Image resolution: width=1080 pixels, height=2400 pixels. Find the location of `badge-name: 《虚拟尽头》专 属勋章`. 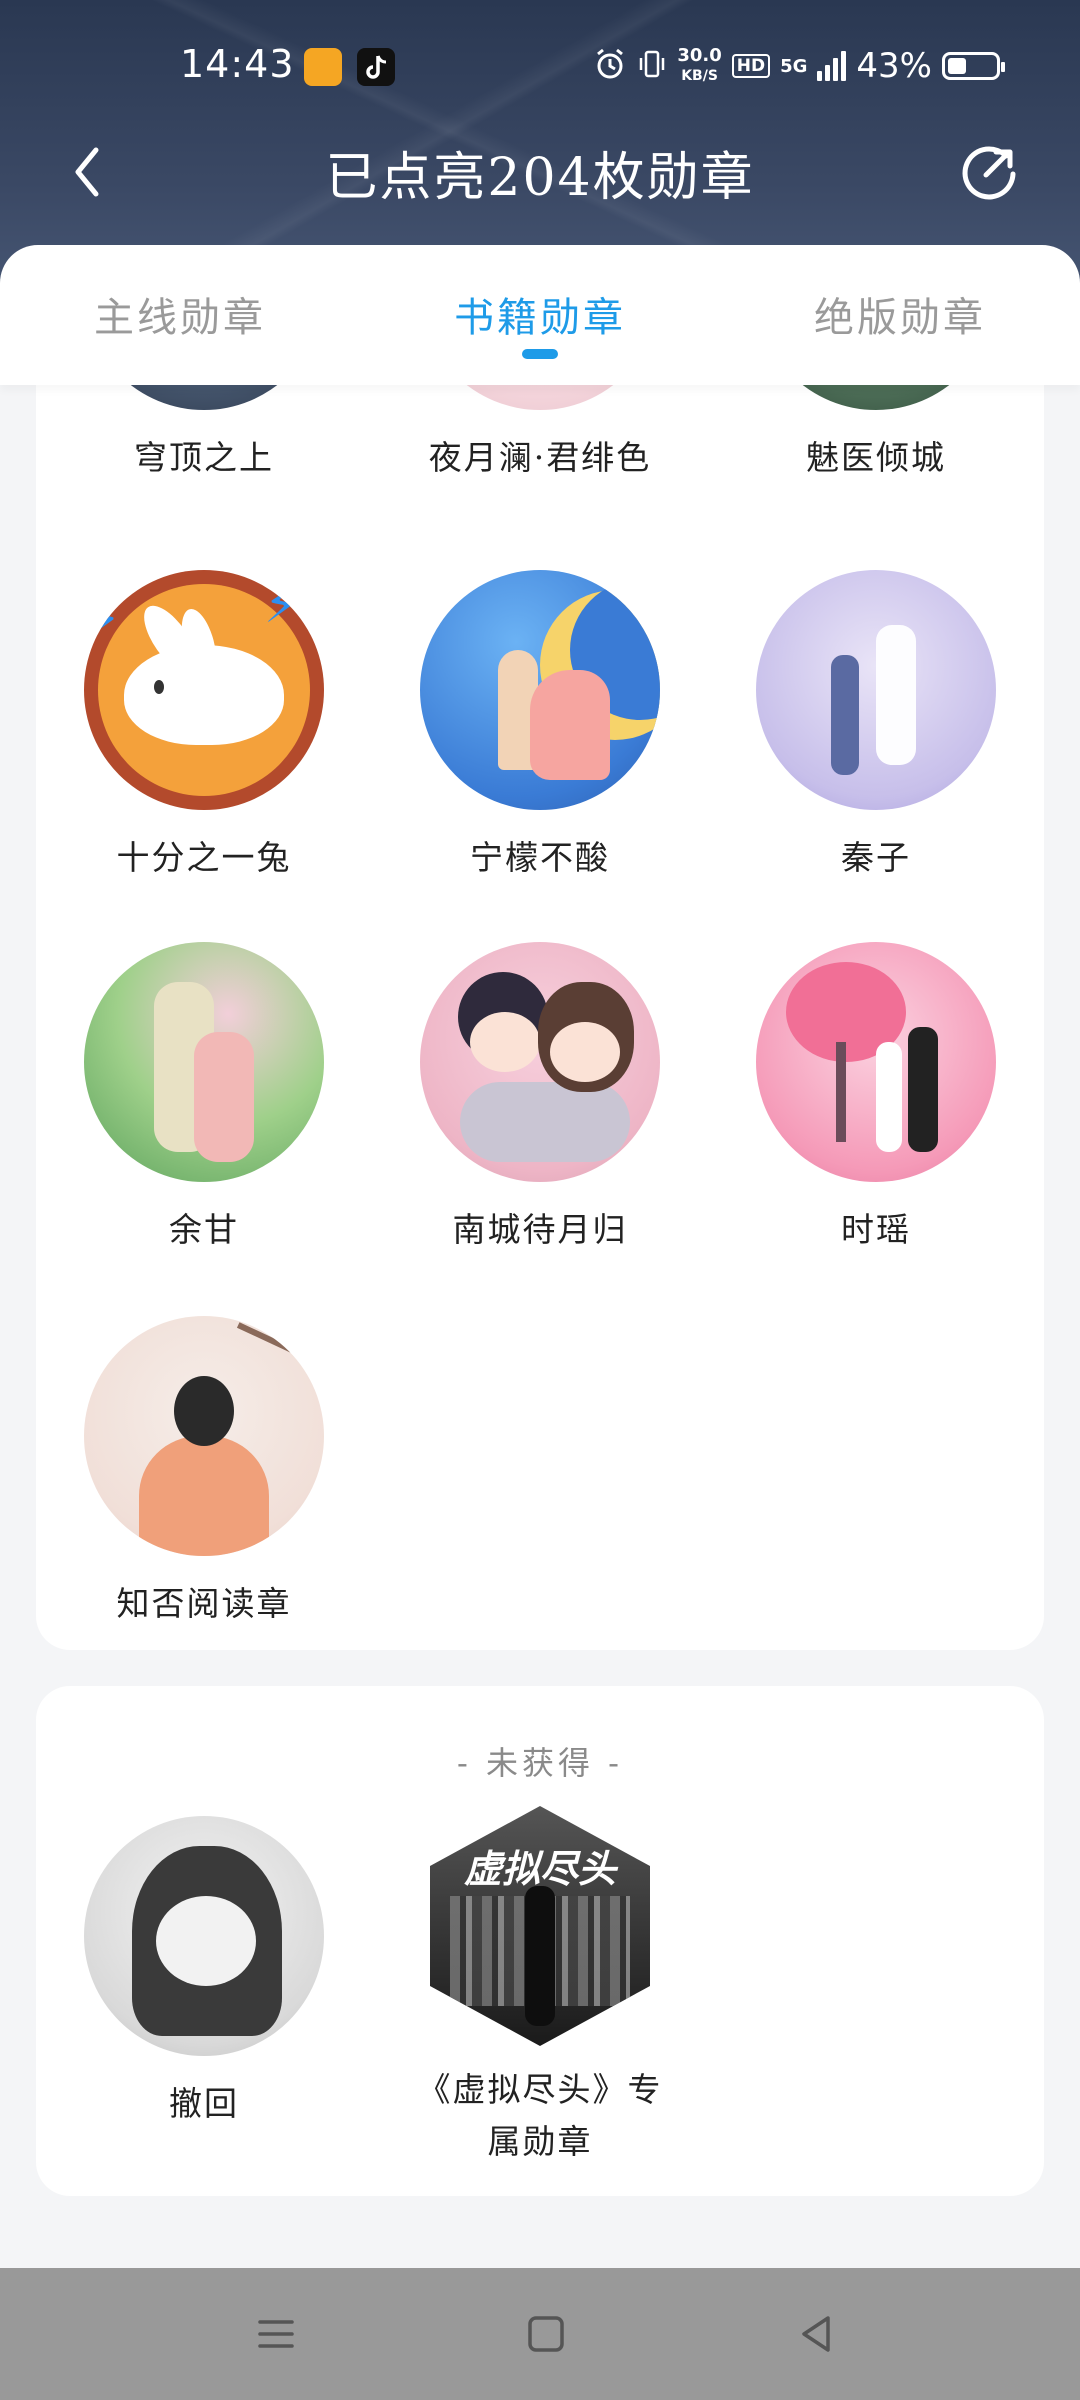

badge-name: 《虚拟尽头》专 属勋章 is located at coordinates (540, 2116).